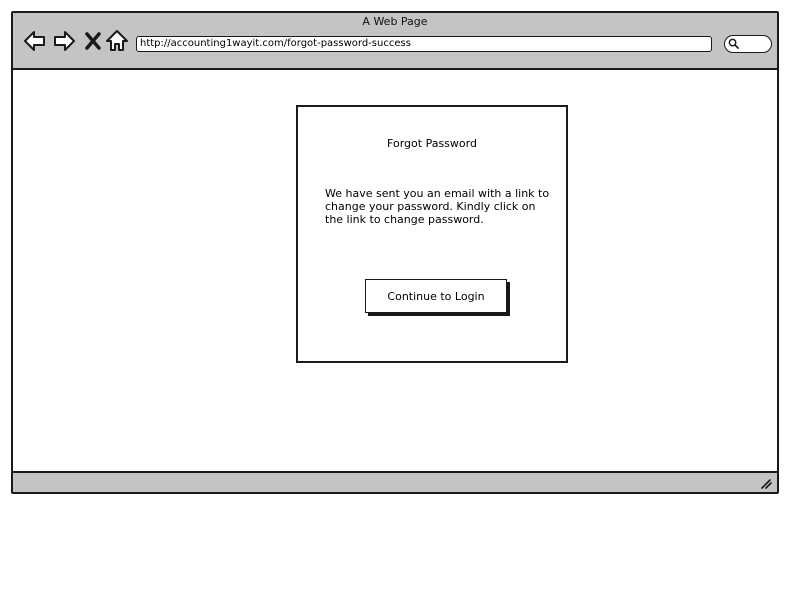 The image size is (792, 612). I want to click on search-input, so click(748, 44).